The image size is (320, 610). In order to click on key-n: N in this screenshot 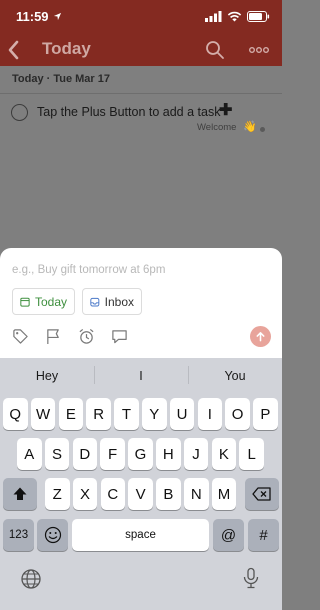, I will do `click(196, 494)`.